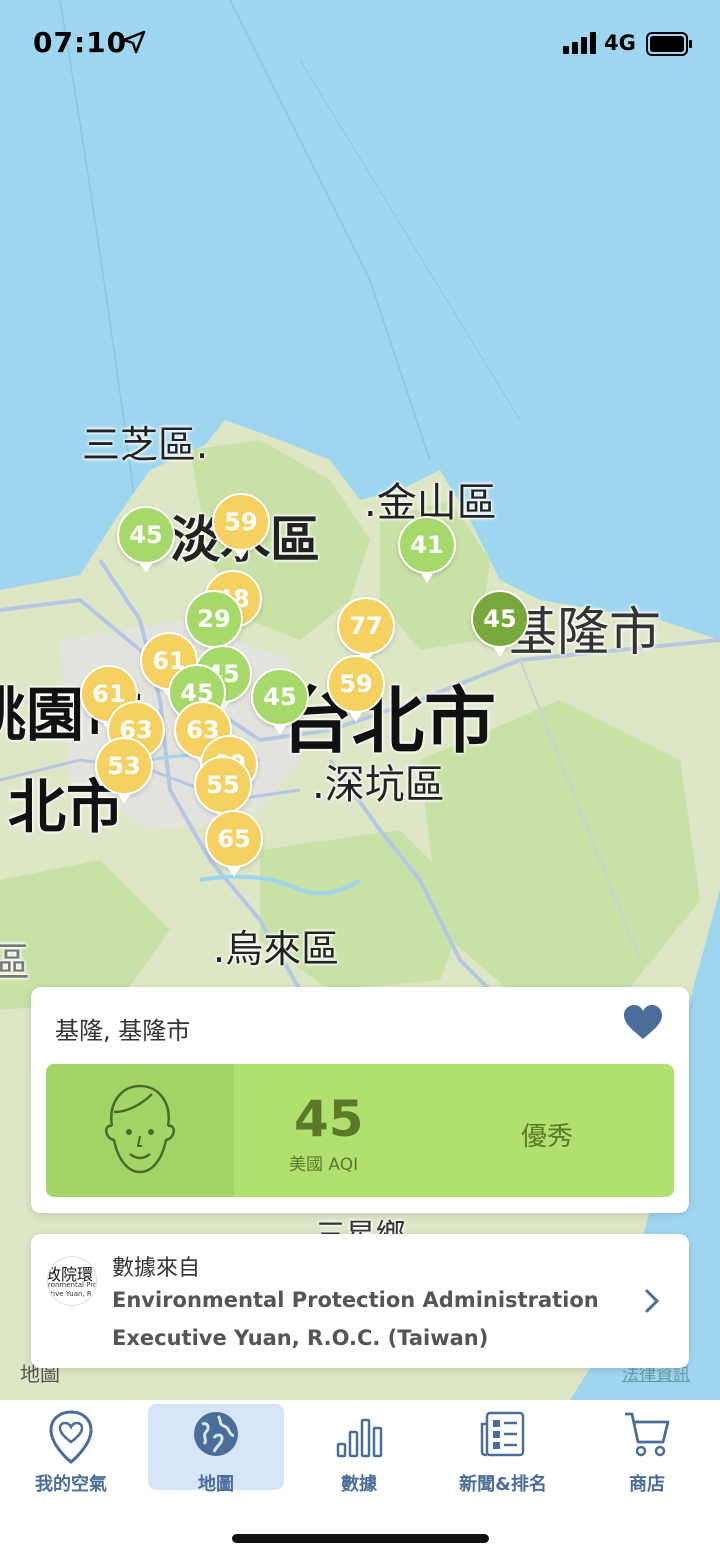 The image size is (720, 1559). What do you see at coordinates (123, 1031) in the screenshot?
I see `station-city: 基隆, 基隆市` at bounding box center [123, 1031].